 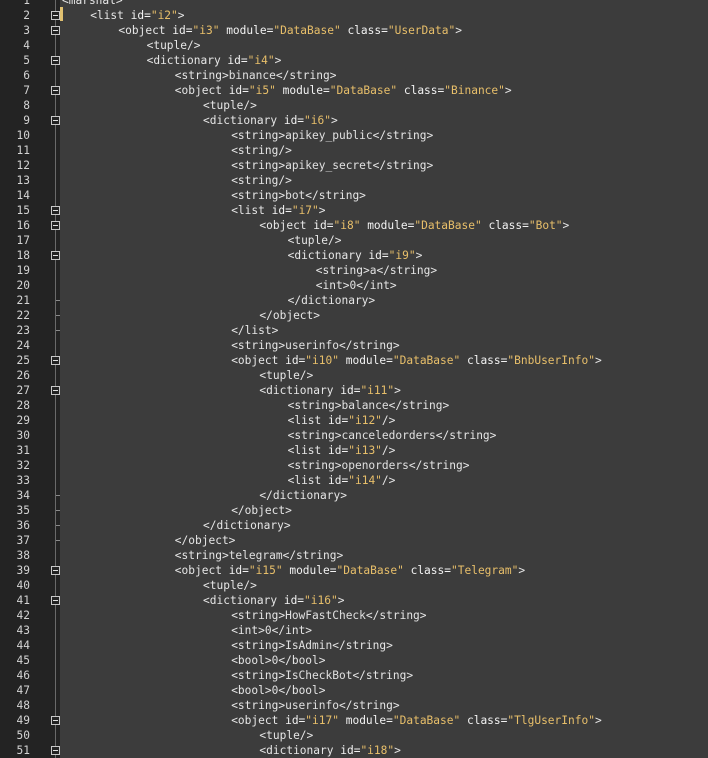 I want to click on code-line: 29 <list id="i12"/>, so click(x=354, y=420).